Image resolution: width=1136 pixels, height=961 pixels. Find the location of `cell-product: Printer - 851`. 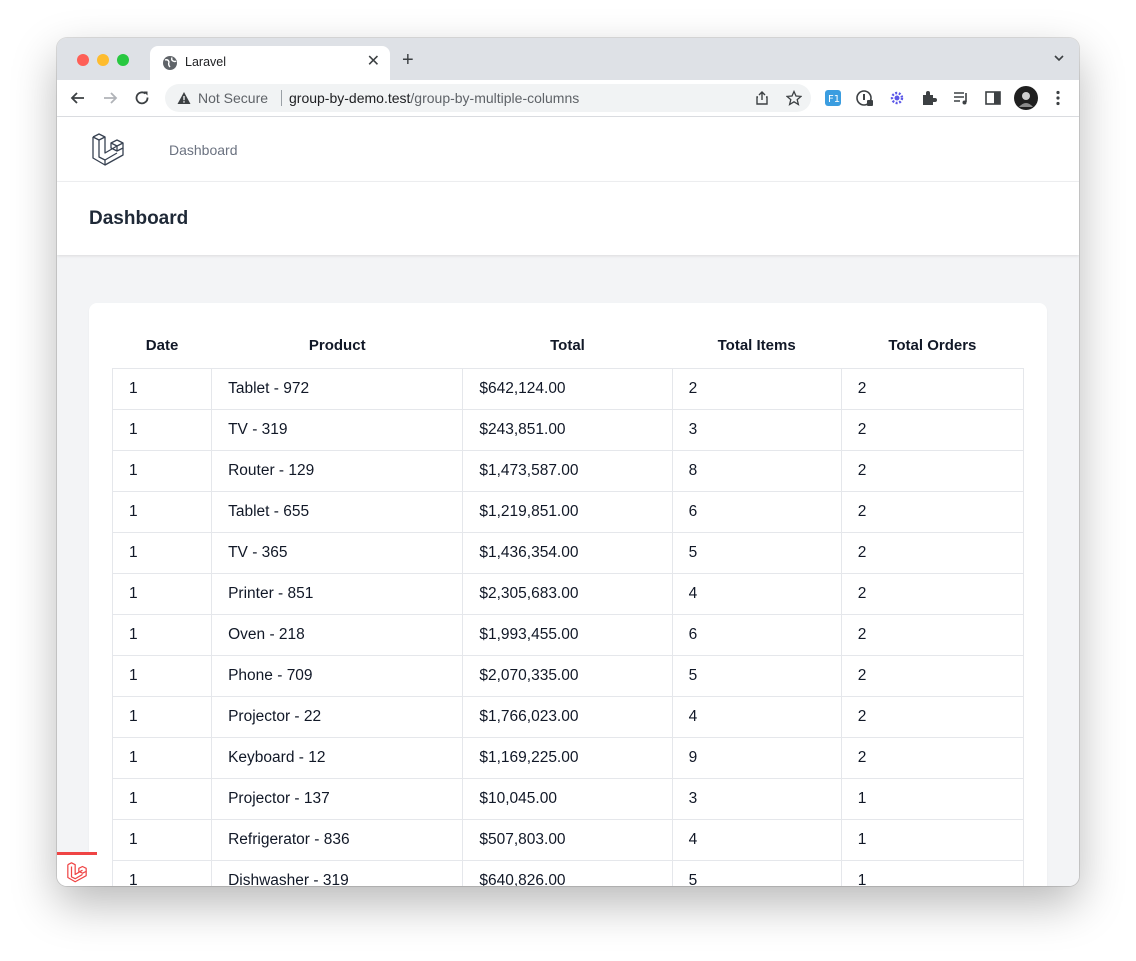

cell-product: Printer - 851 is located at coordinates (337, 594).